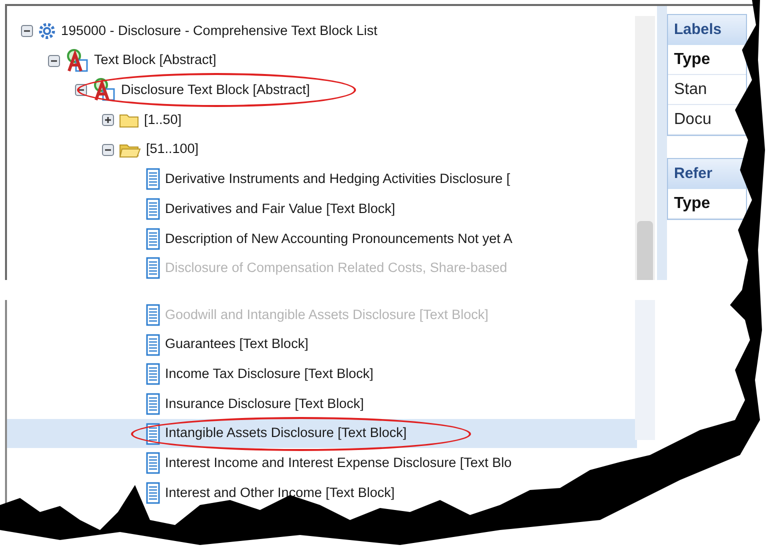 The height and width of the screenshot is (550, 769). I want to click on tree-item-label: [1..50], so click(163, 120).